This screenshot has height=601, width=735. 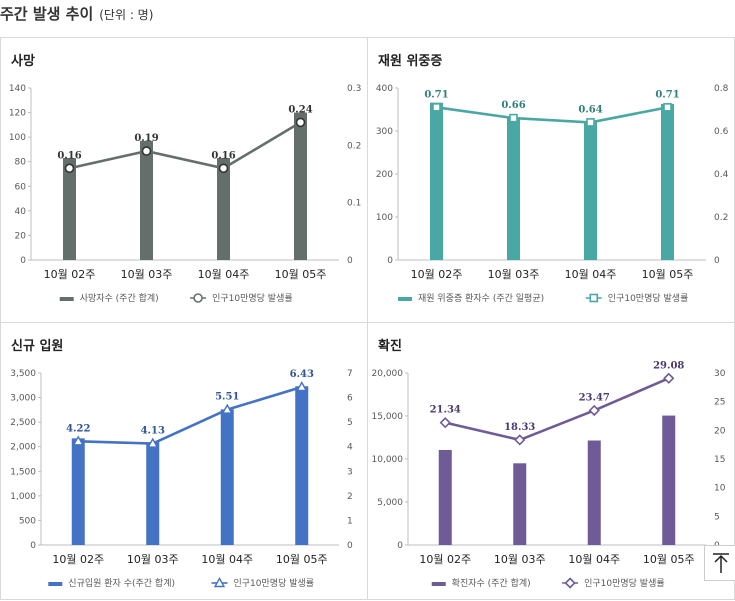 I want to click on y-tick-label-right: 0.6, so click(x=721, y=132).